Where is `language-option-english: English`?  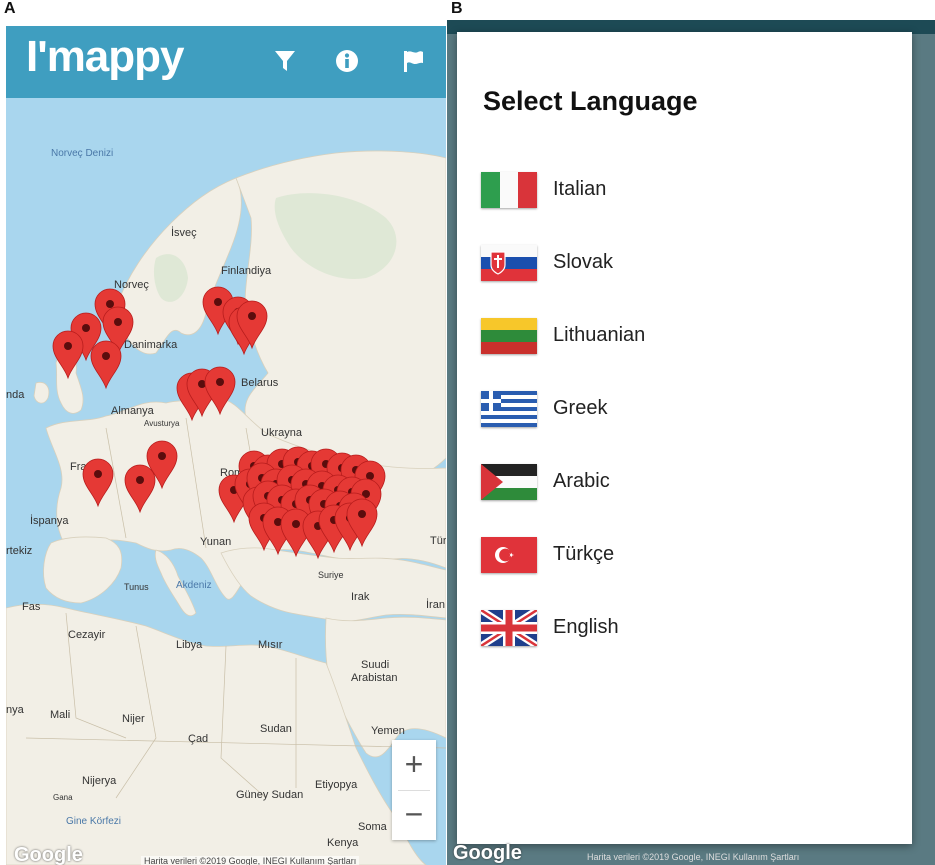 language-option-english: English is located at coordinates (681, 628).